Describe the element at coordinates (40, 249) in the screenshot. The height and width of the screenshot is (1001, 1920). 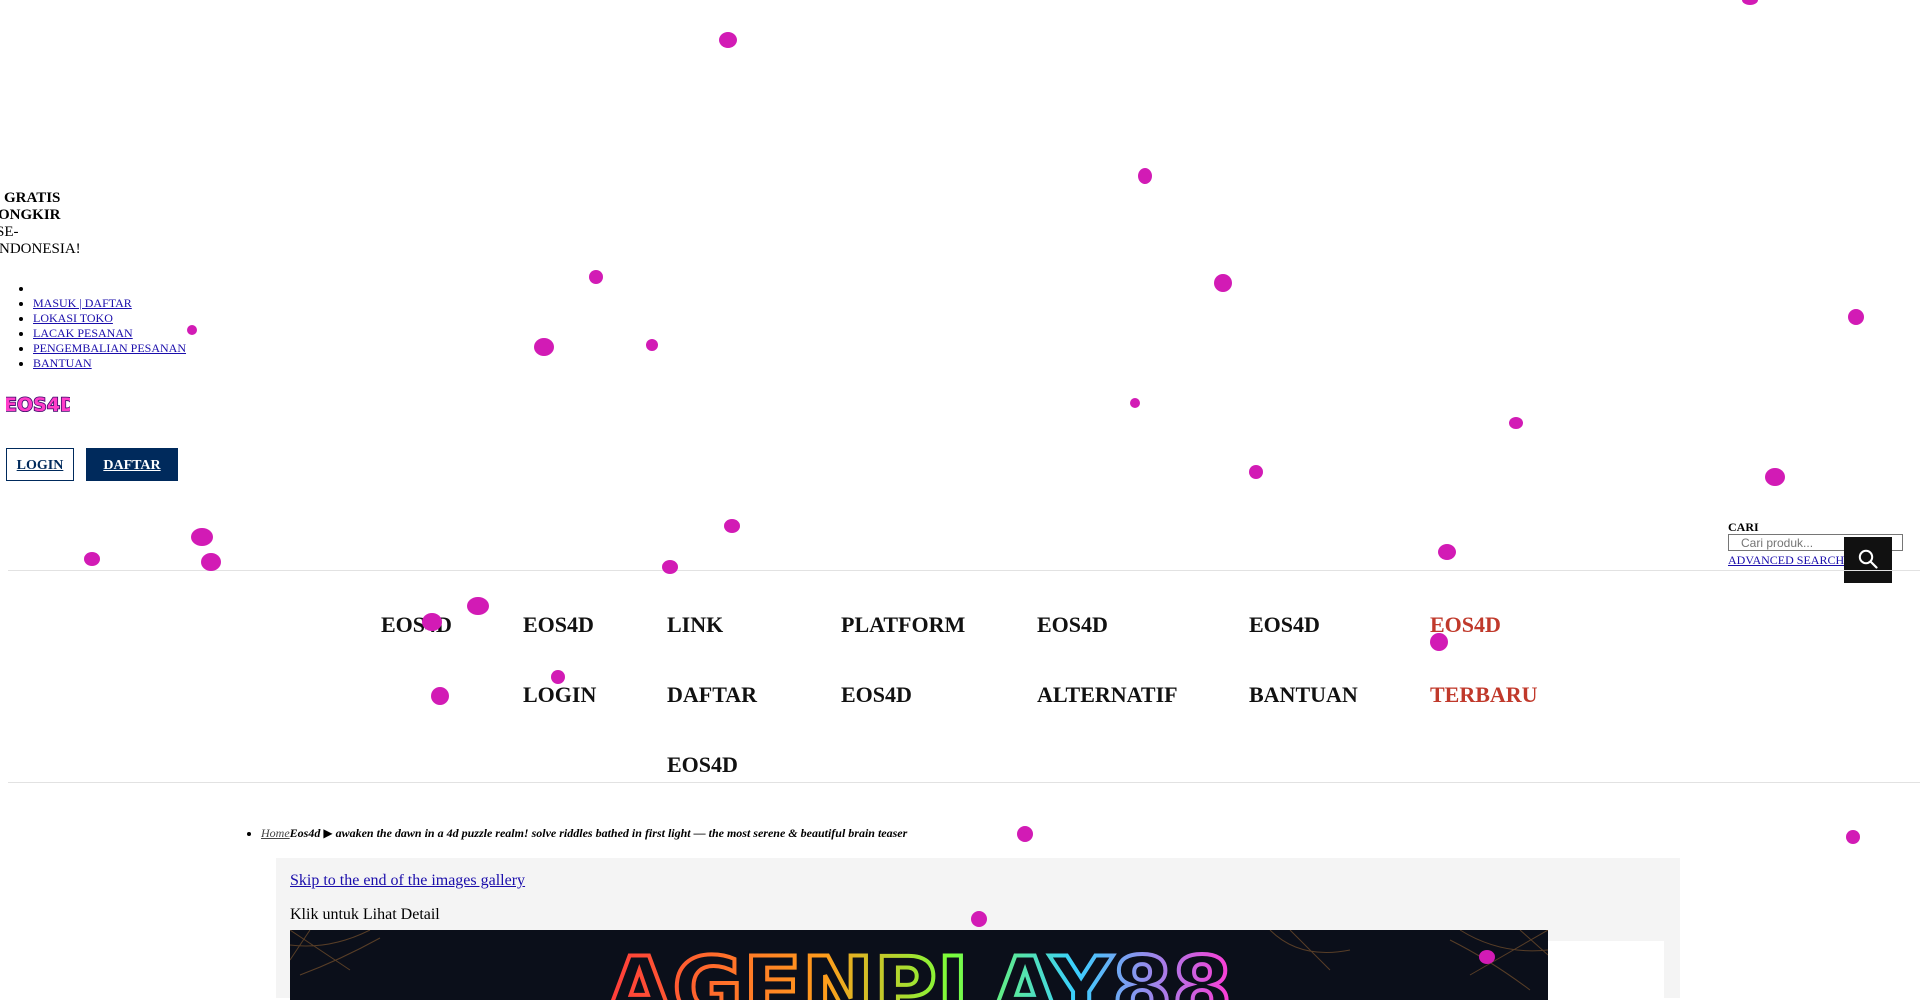
I see `promo-line: INDONESIA!` at that location.